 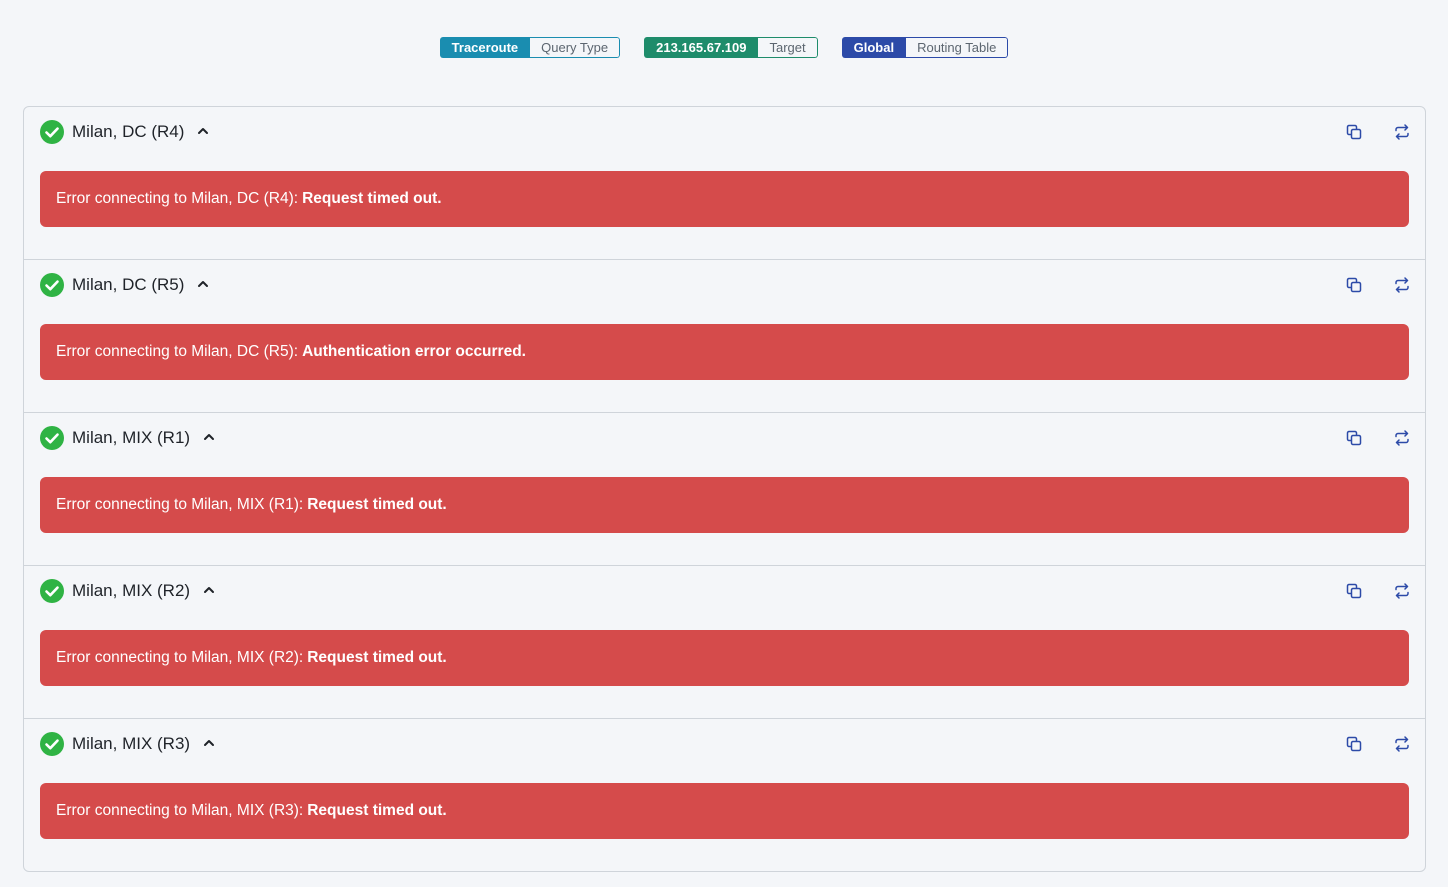 I want to click on device-name: Milan, MIX (R1), so click(x=131, y=437).